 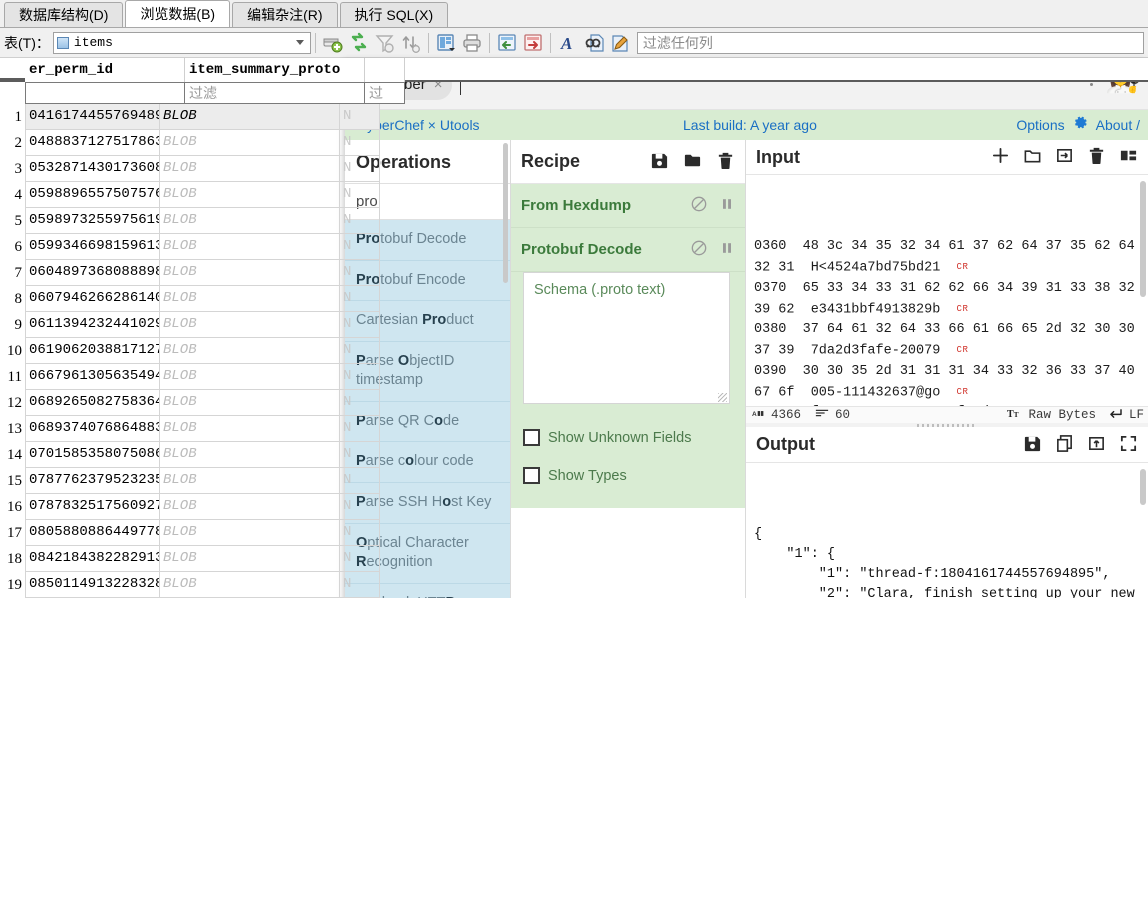 What do you see at coordinates (92, 377) in the screenshot?
I see `table-cell: 06679613056354947` at bounding box center [92, 377].